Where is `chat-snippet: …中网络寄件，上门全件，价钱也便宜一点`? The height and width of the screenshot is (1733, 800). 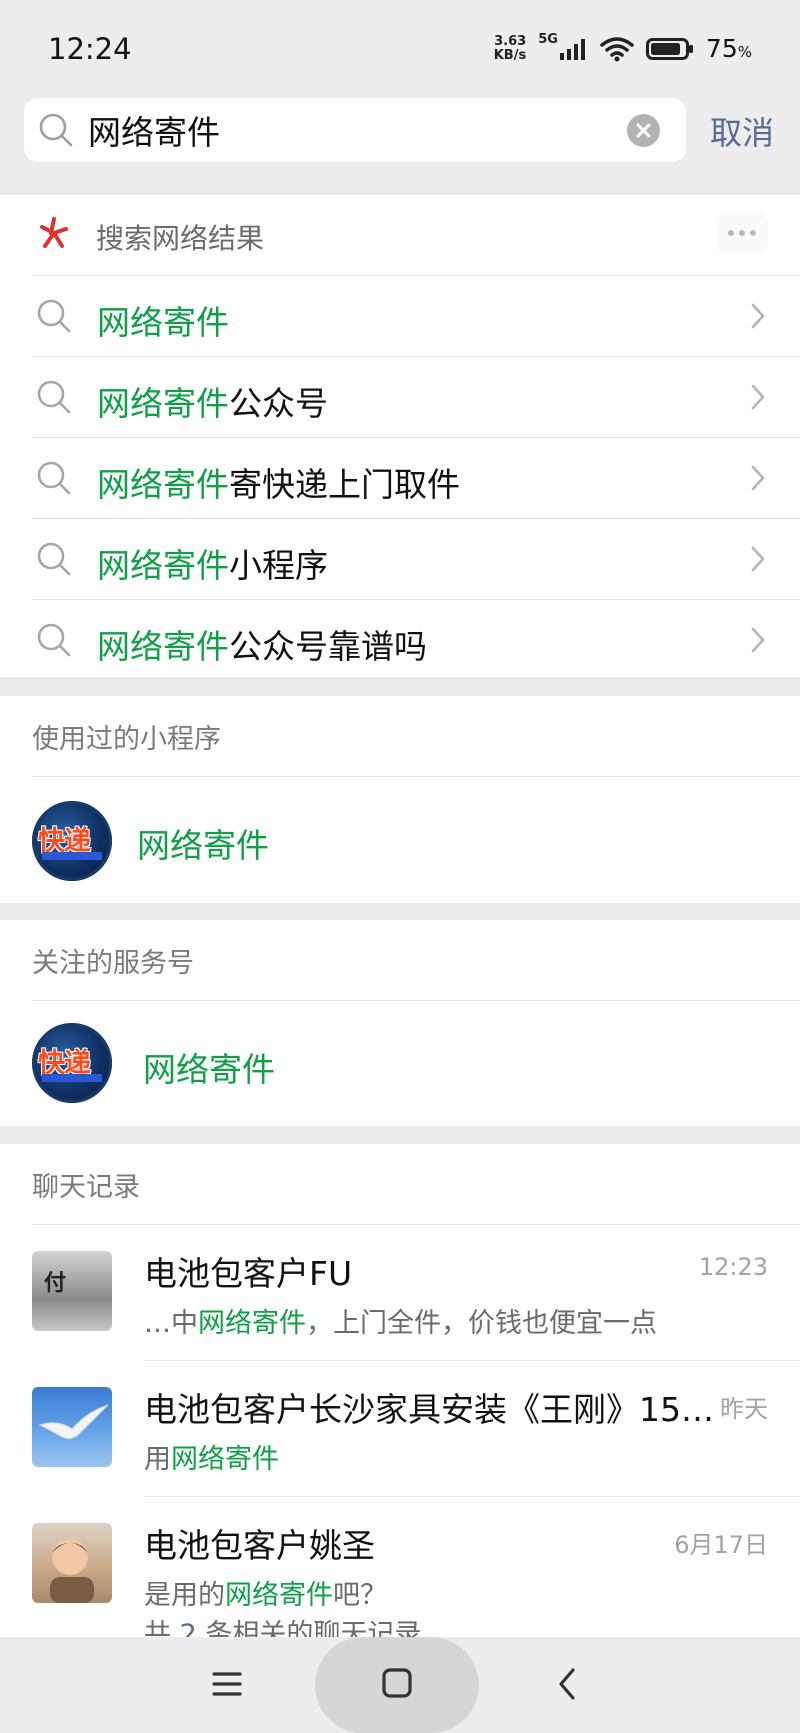
chat-snippet: …中网络寄件，上门全件，价钱也便宜一点 is located at coordinates (400, 1323).